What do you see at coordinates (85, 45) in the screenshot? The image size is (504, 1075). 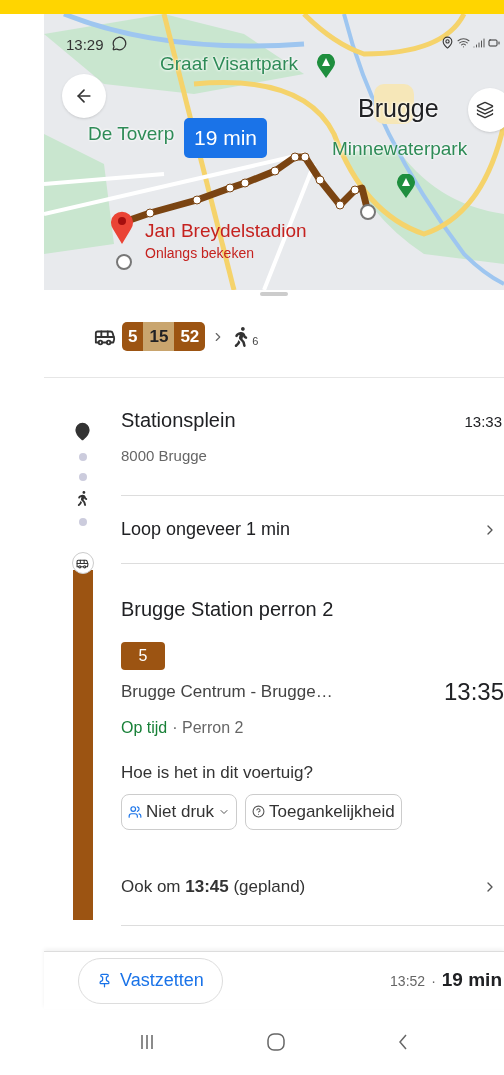 I see `status-time: 13:29` at bounding box center [85, 45].